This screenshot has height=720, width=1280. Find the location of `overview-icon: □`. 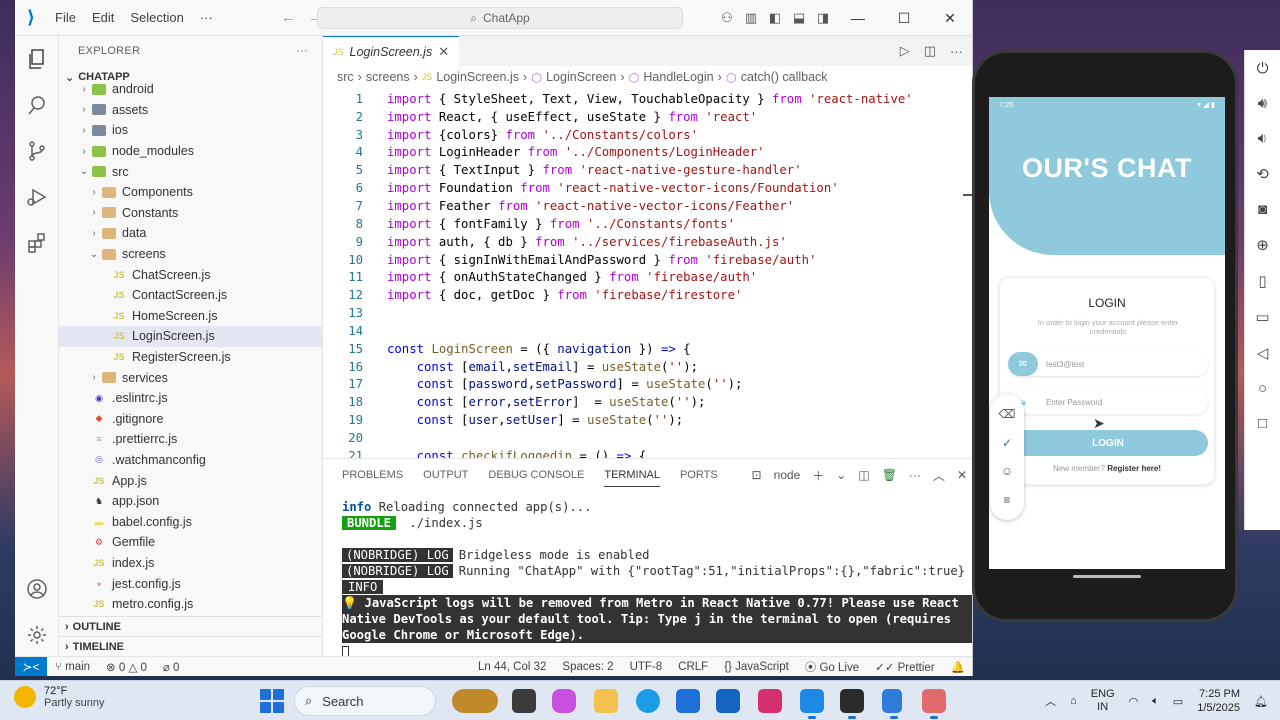

overview-icon: □ is located at coordinates (1262, 423).